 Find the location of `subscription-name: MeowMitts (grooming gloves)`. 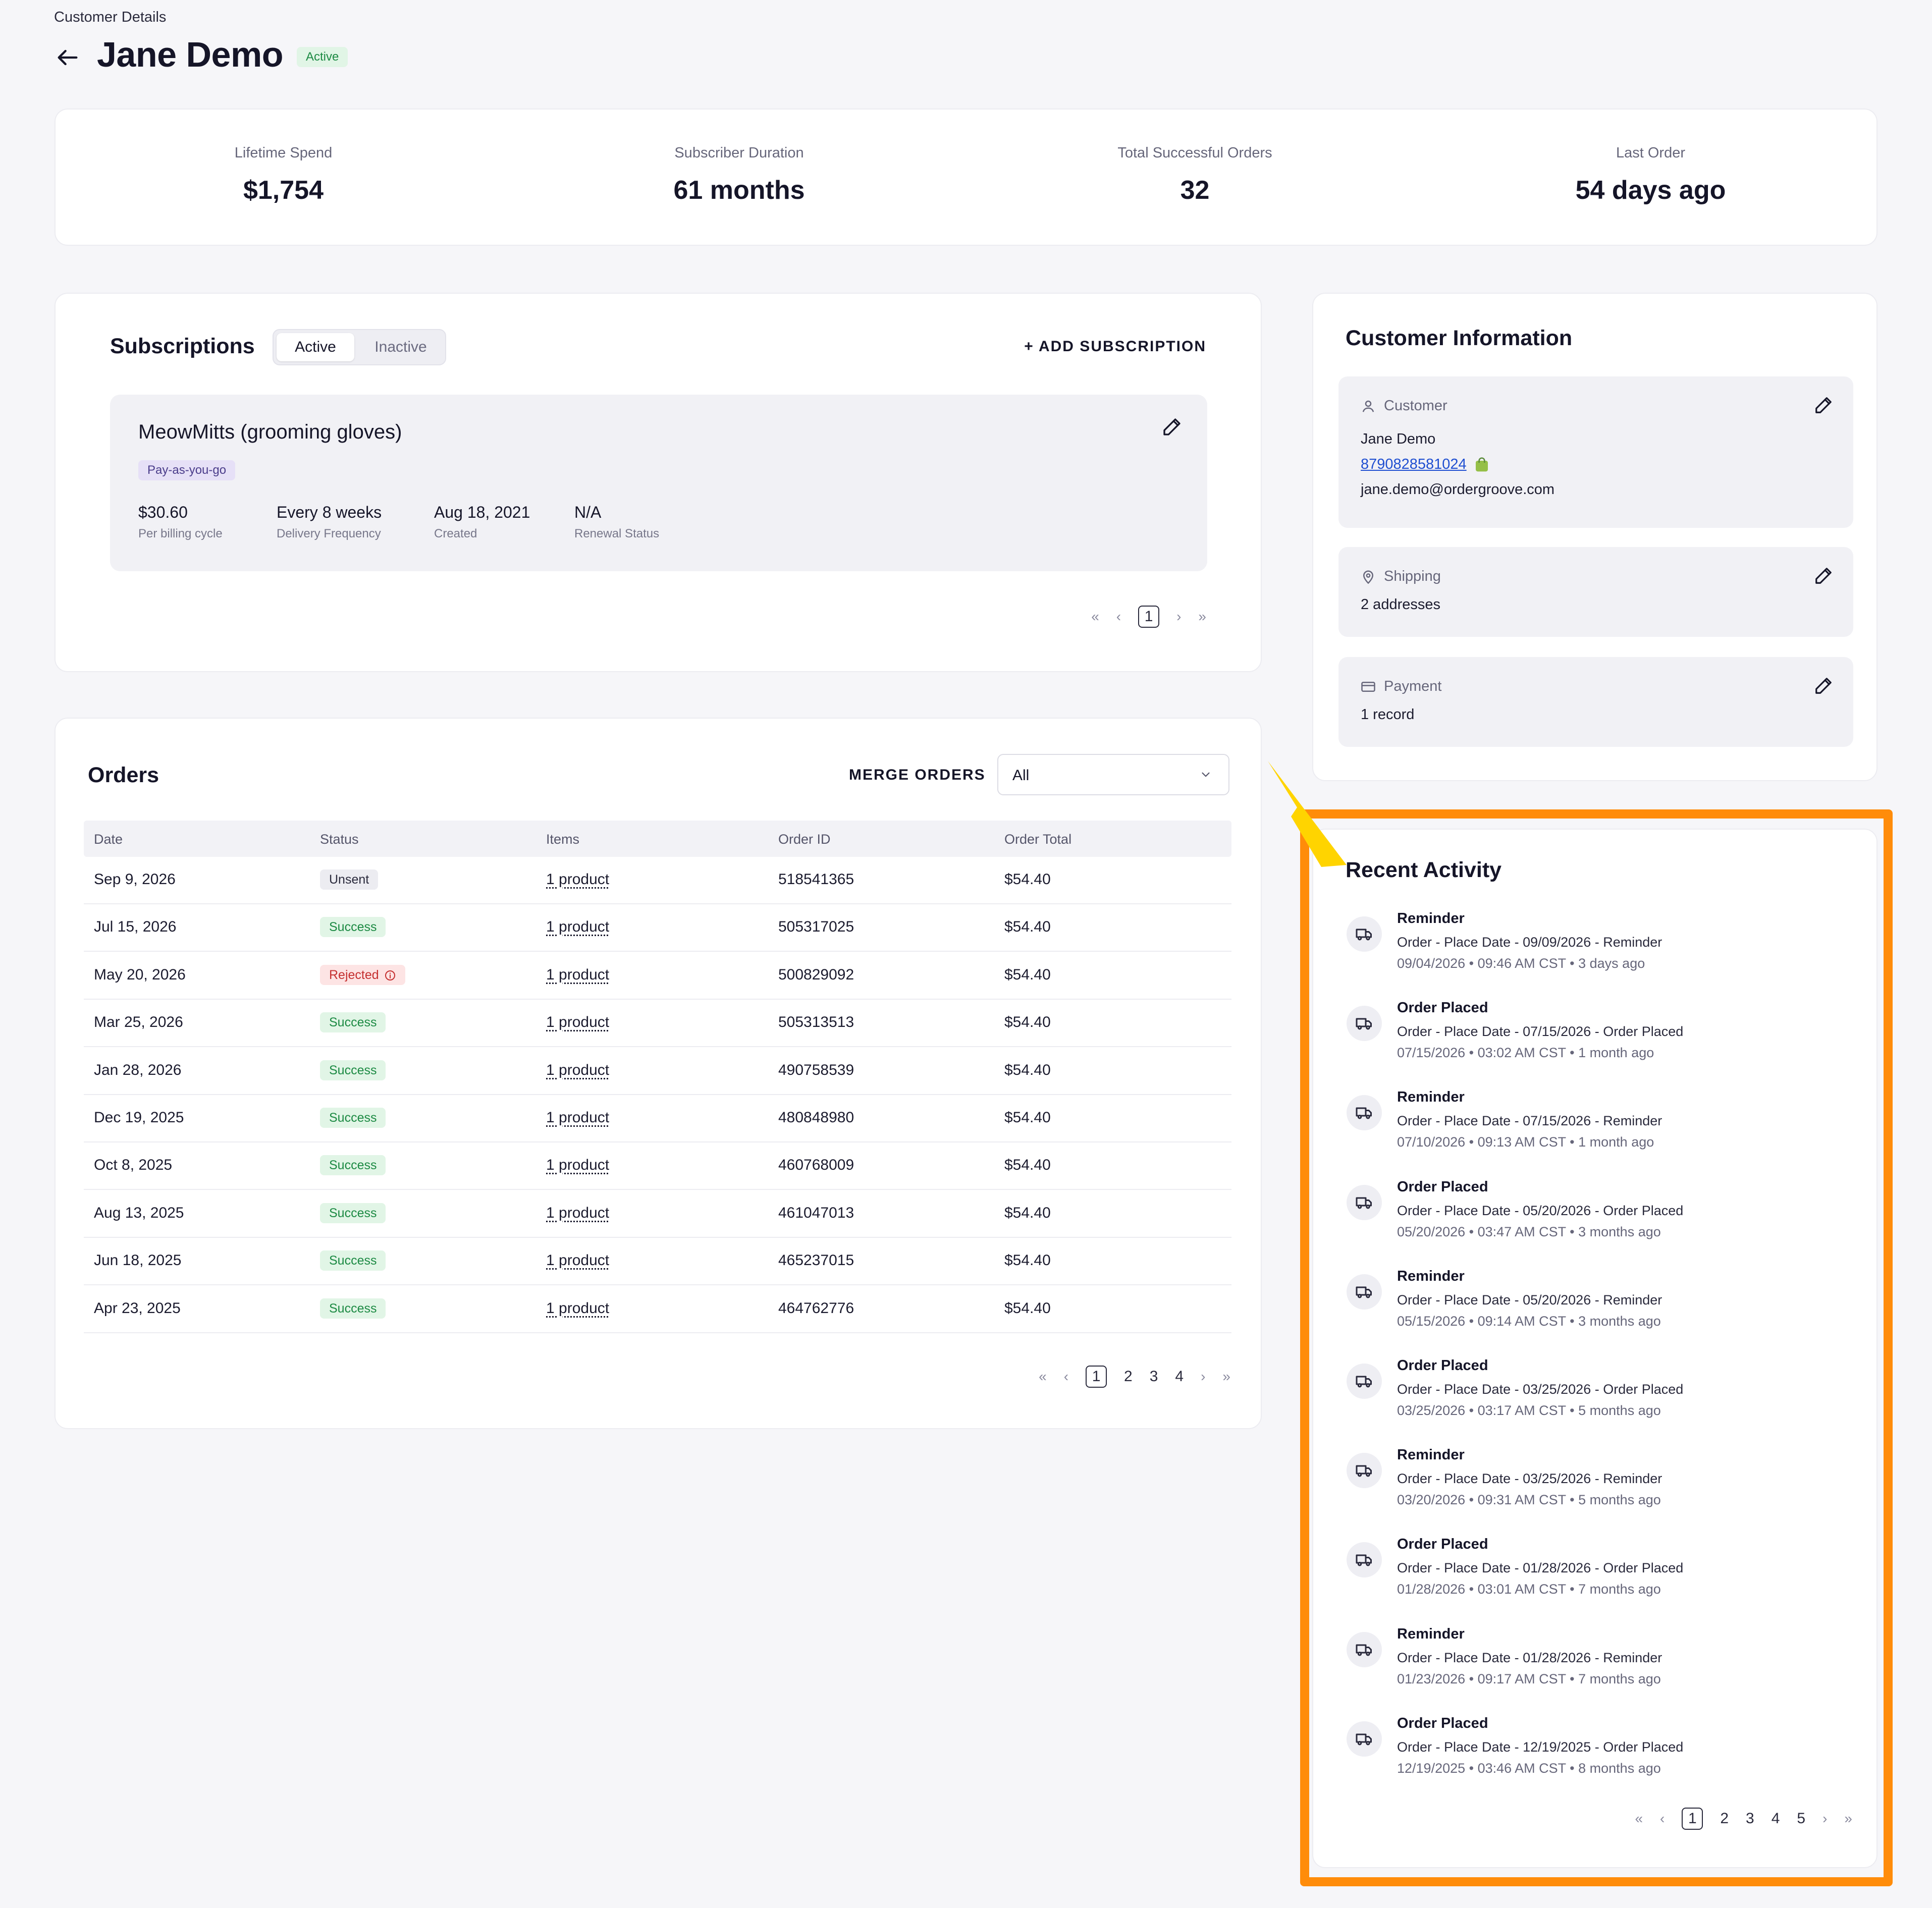

subscription-name: MeowMitts (grooming gloves) is located at coordinates (270, 432).